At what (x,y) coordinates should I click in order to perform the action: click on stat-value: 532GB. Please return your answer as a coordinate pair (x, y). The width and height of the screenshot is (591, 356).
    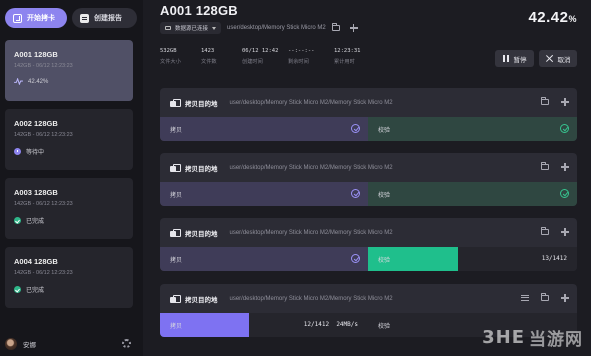
    Looking at the image, I should click on (168, 51).